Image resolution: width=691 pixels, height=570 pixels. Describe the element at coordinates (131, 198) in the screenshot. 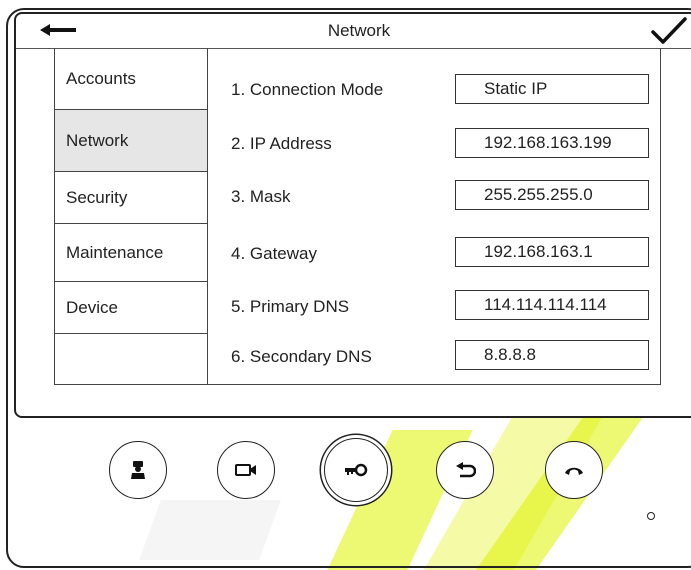

I see `sidebar-item-security: Security` at that location.